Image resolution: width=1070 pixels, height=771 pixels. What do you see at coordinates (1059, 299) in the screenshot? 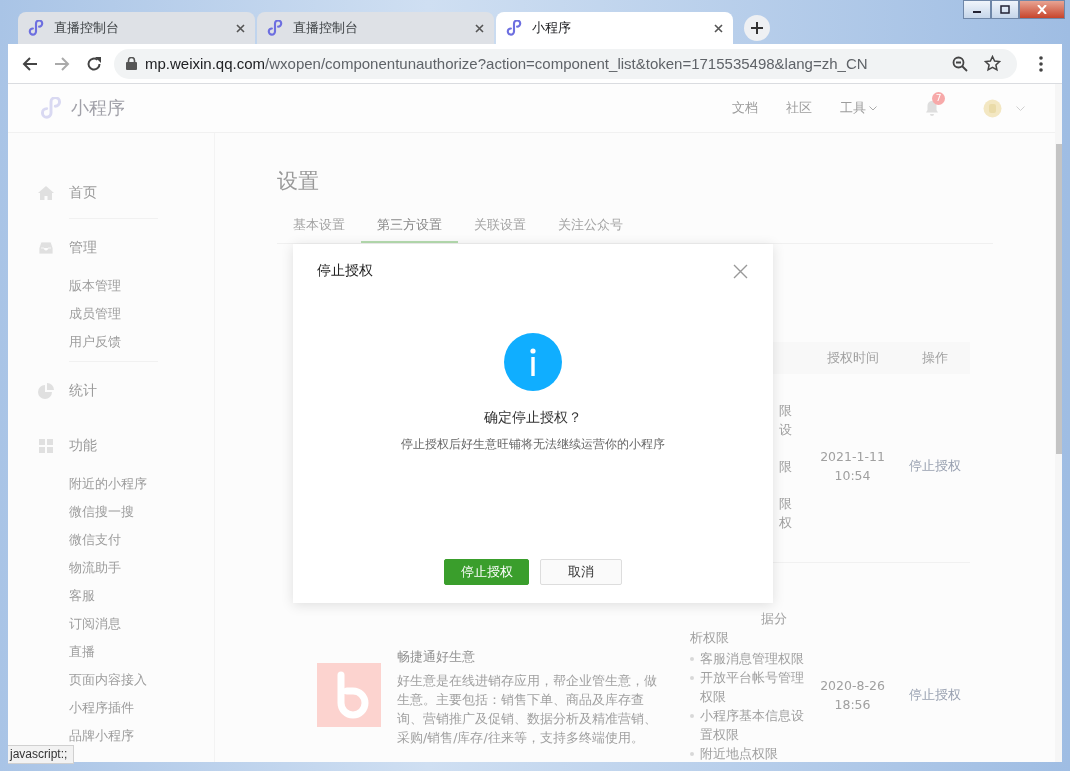
I see `scrollbar-thumb` at bounding box center [1059, 299].